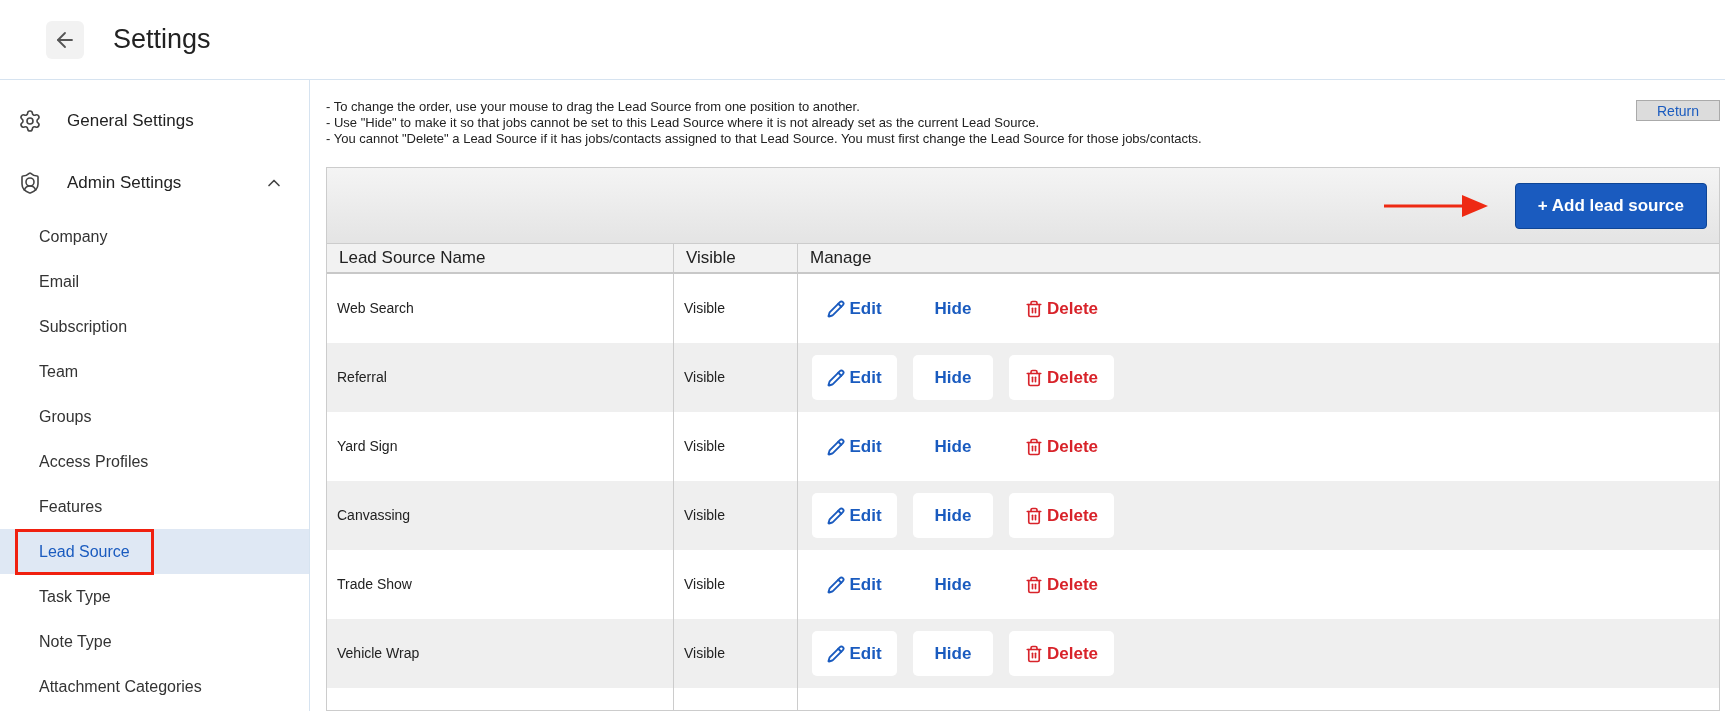 This screenshot has width=1725, height=711. I want to click on sidebar-item: Groups, so click(65, 416).